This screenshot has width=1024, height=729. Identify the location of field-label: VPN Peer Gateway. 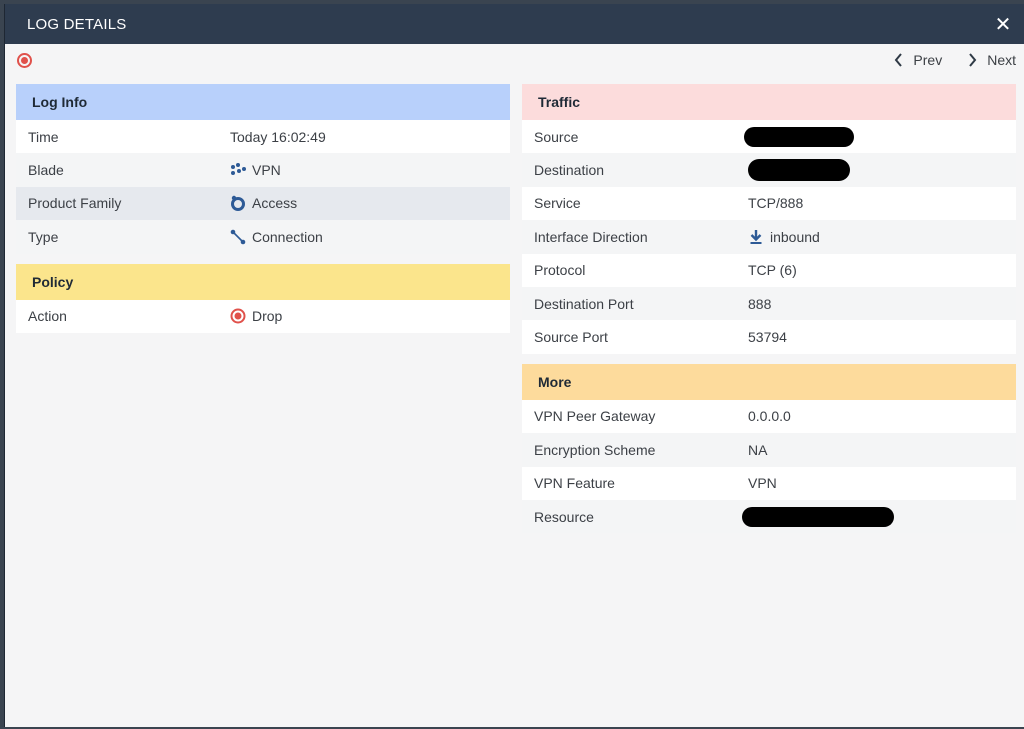
(595, 416).